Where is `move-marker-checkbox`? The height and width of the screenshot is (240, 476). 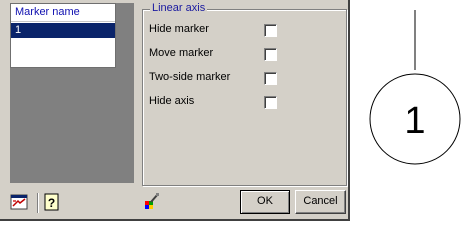 move-marker-checkbox is located at coordinates (270, 54).